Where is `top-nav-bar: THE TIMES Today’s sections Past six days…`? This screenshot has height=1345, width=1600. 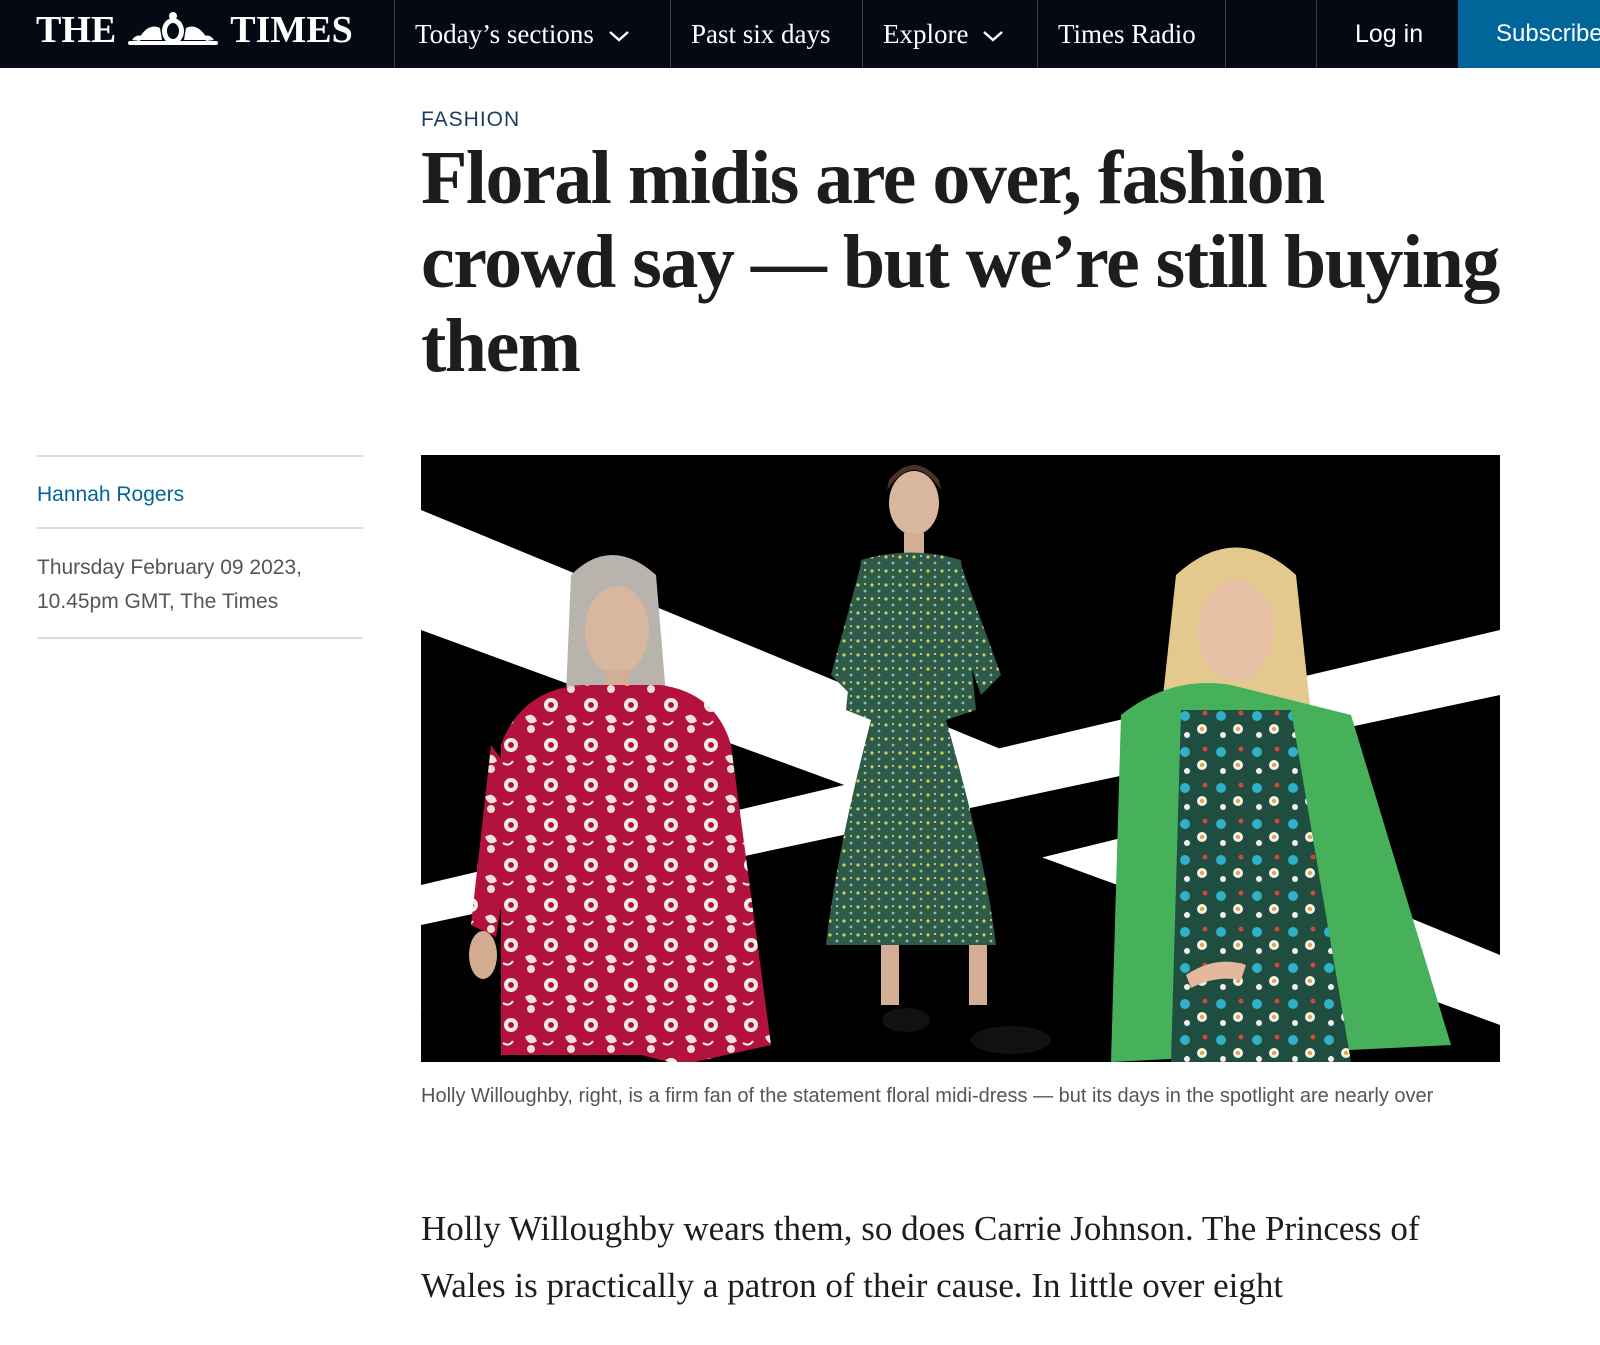 top-nav-bar: THE TIMES Today’s sections Past six days… is located at coordinates (800, 34).